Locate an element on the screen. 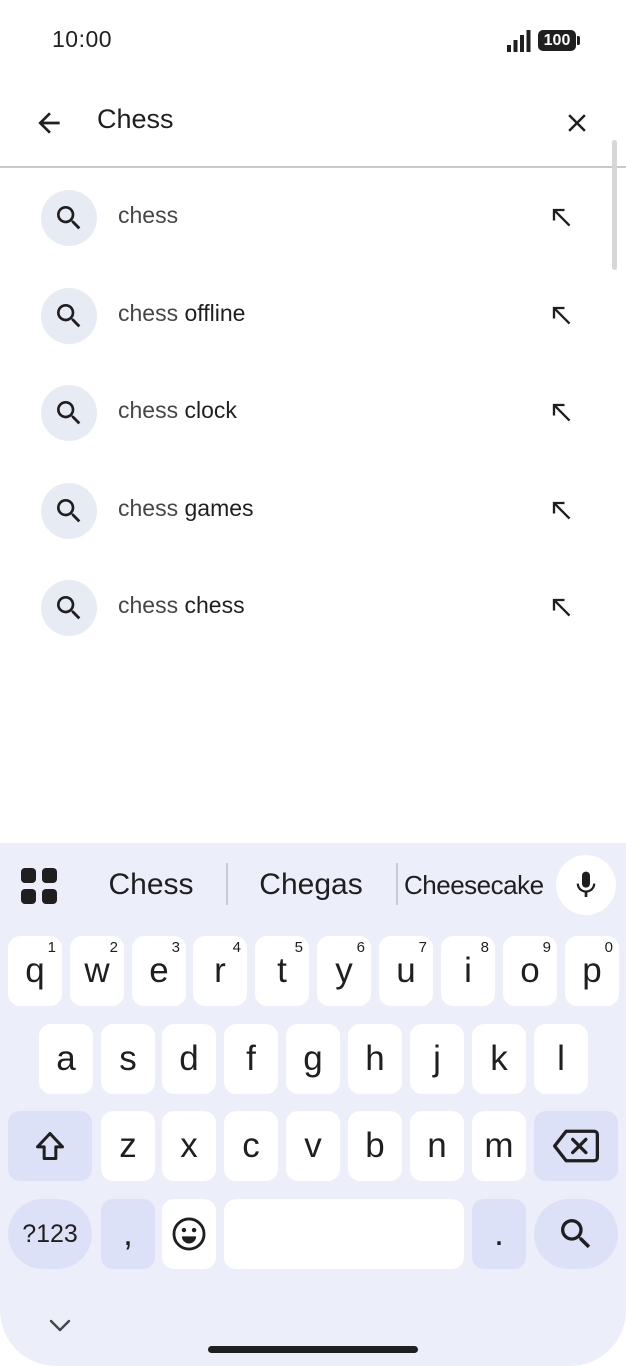 The width and height of the screenshot is (626, 1366). key-f: f is located at coordinates (251, 1059).